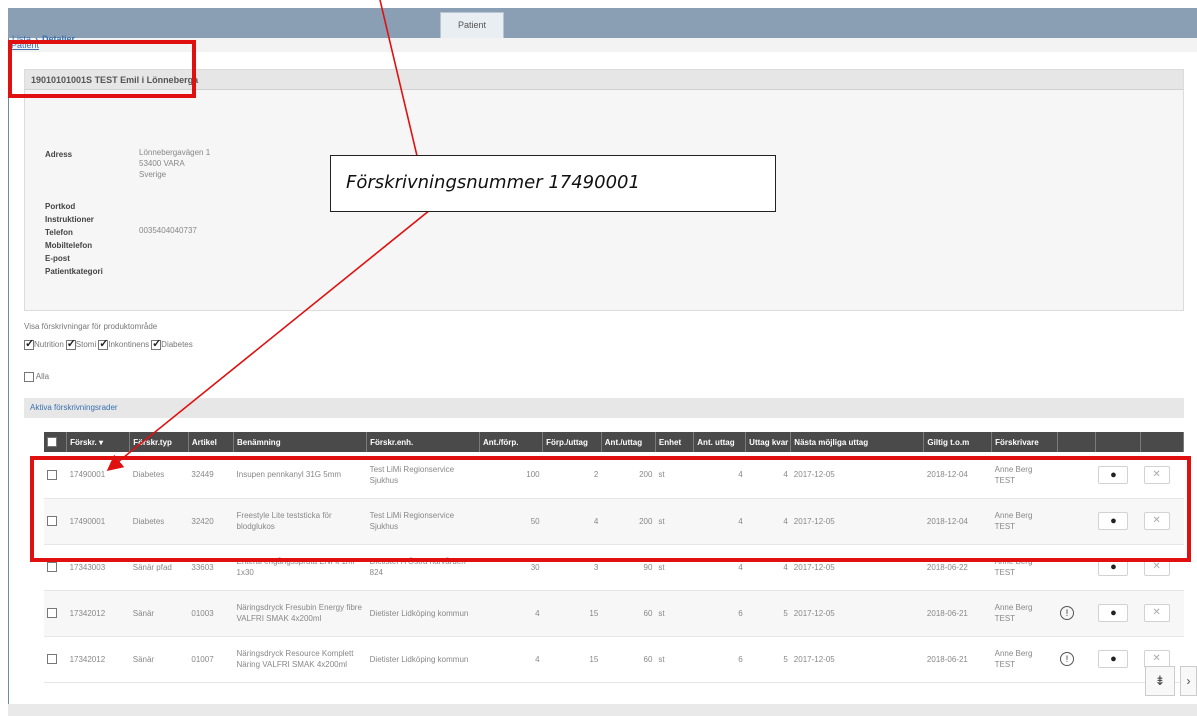  What do you see at coordinates (553, 183) in the screenshot?
I see `annotation-callout: Förskrivningsnummer 17490001` at bounding box center [553, 183].